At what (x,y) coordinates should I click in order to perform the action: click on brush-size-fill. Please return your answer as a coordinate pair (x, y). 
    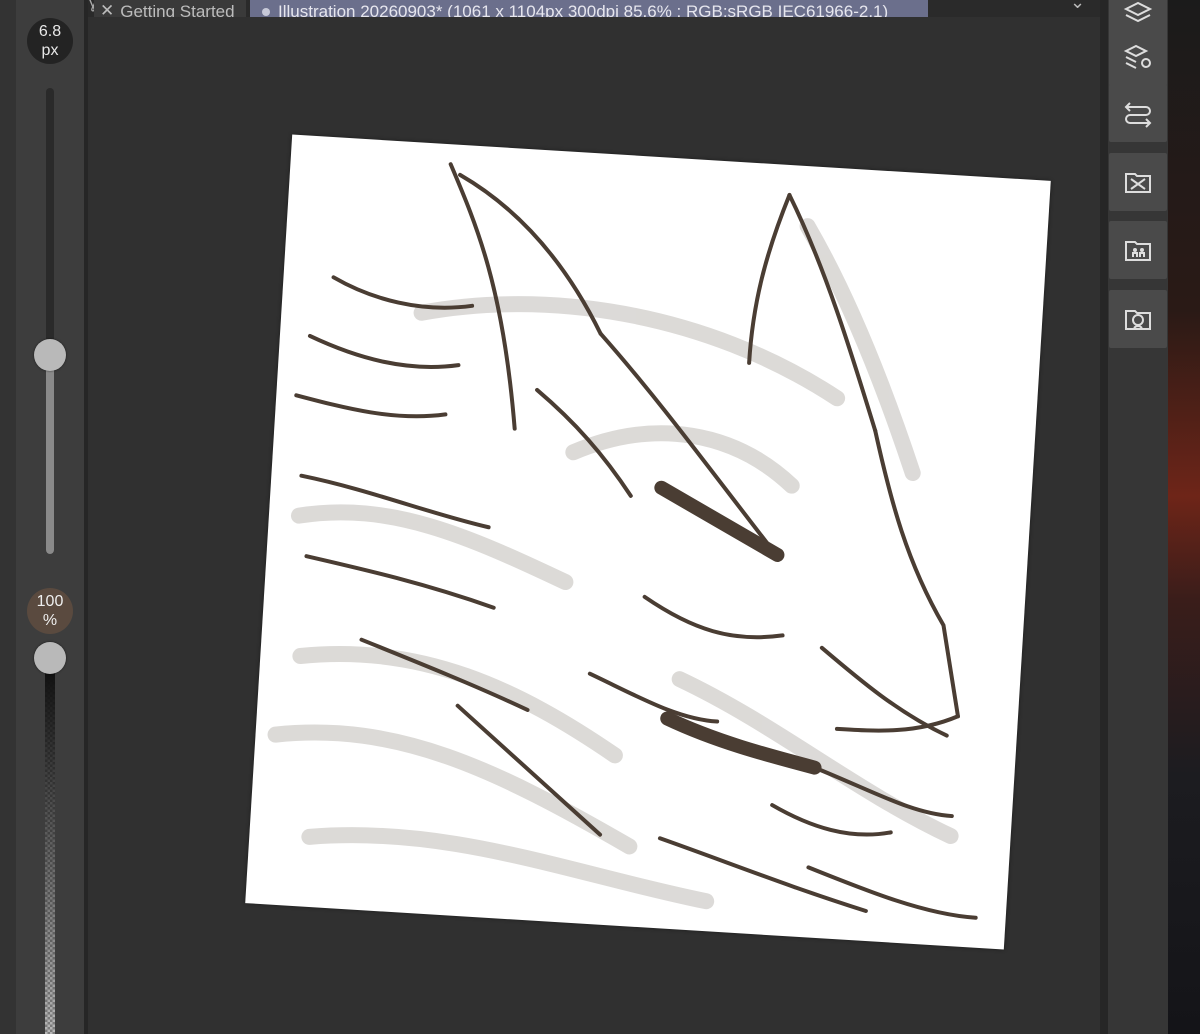
    Looking at the image, I should click on (50, 454).